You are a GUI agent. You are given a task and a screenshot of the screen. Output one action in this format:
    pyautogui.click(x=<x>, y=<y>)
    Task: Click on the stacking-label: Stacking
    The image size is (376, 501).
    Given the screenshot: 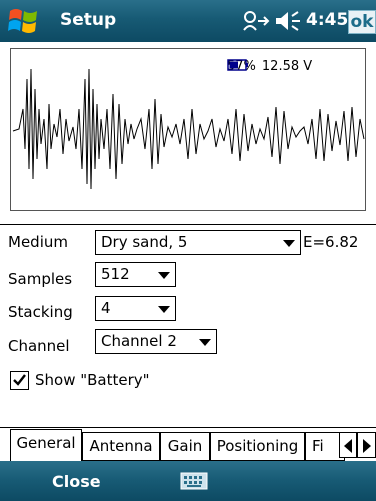 What is the action you would take?
    pyautogui.click(x=40, y=312)
    